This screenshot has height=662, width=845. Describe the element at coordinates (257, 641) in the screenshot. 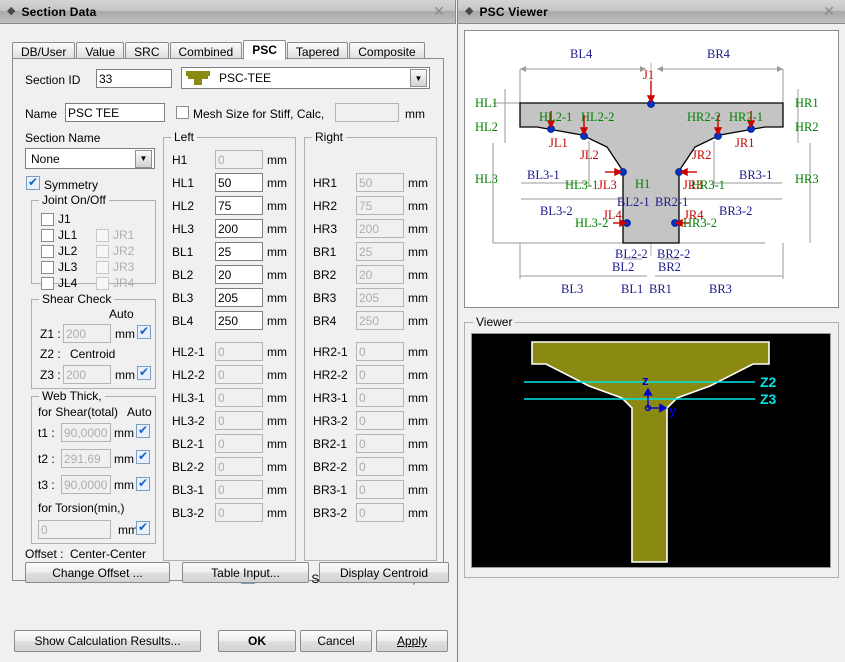

I see `ok-button: OK` at that location.